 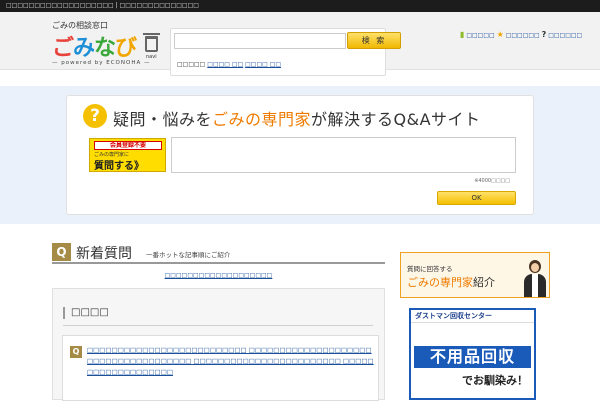 What do you see at coordinates (544, 34) in the screenshot?
I see `question-icon: ?` at bounding box center [544, 34].